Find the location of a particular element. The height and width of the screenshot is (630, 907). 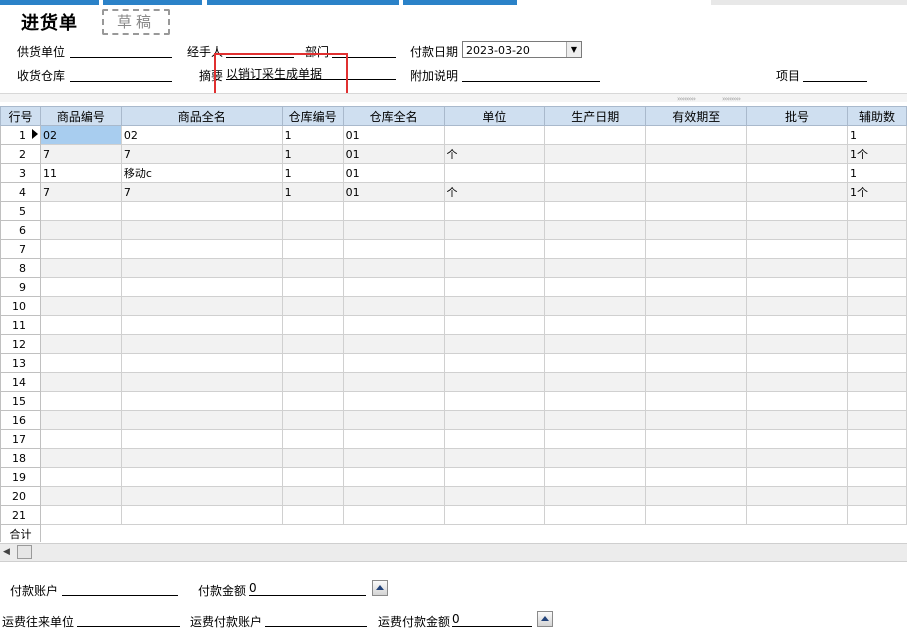

table-row: 3 11 移动c 1 01 1 is located at coordinates (453, 173).